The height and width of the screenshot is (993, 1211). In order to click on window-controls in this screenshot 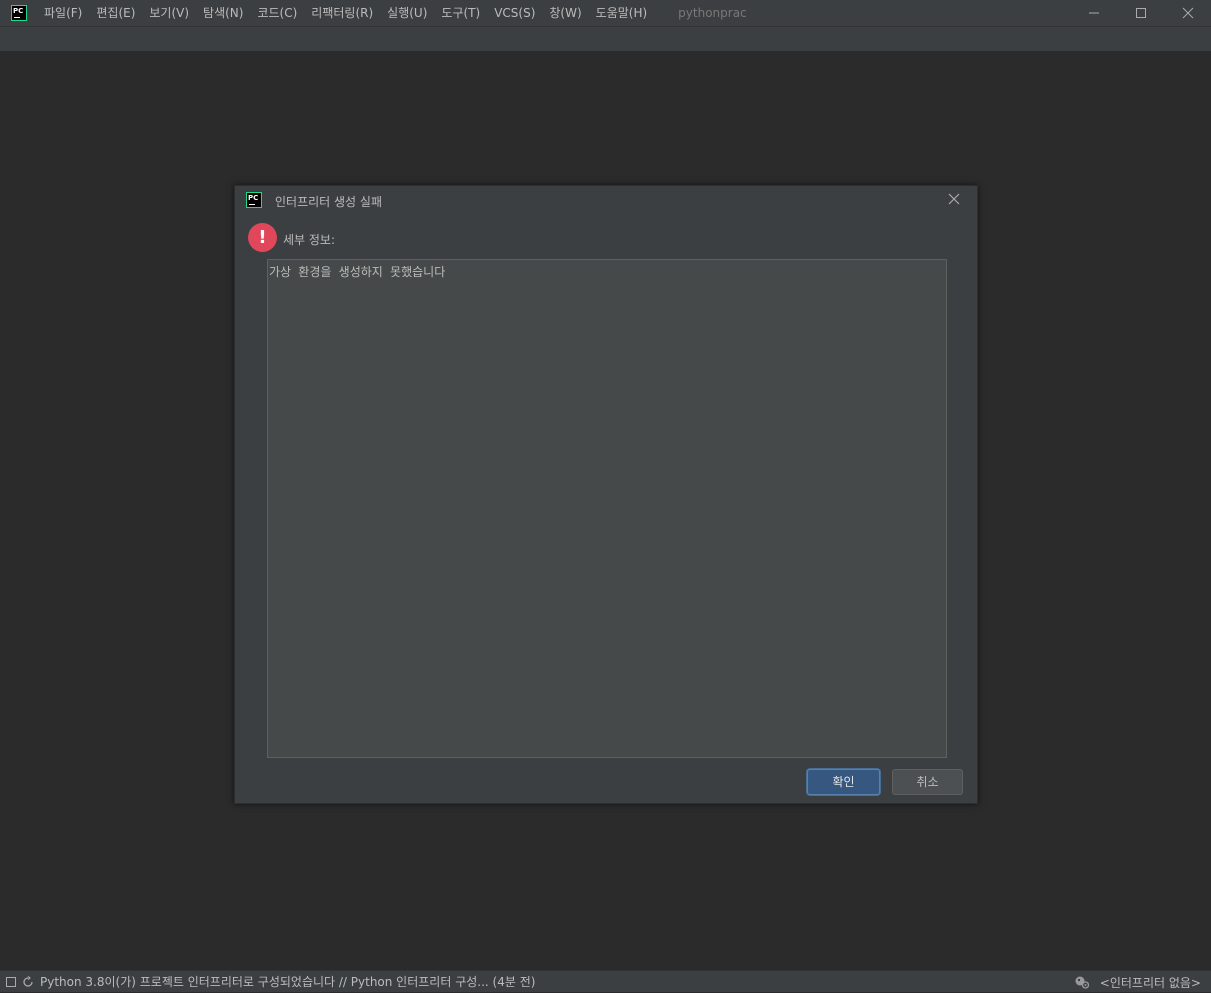, I will do `click(1140, 13)`.